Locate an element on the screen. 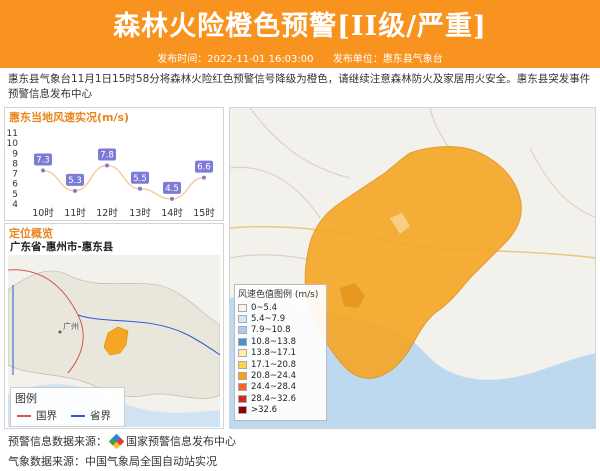  national-border-line is located at coordinates (24, 415).